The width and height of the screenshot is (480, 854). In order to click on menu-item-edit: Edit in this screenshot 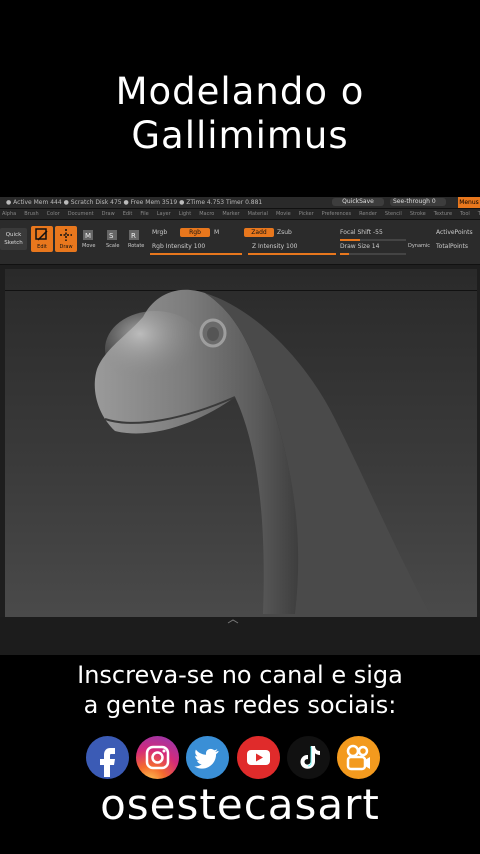, I will do `click(128, 214)`.